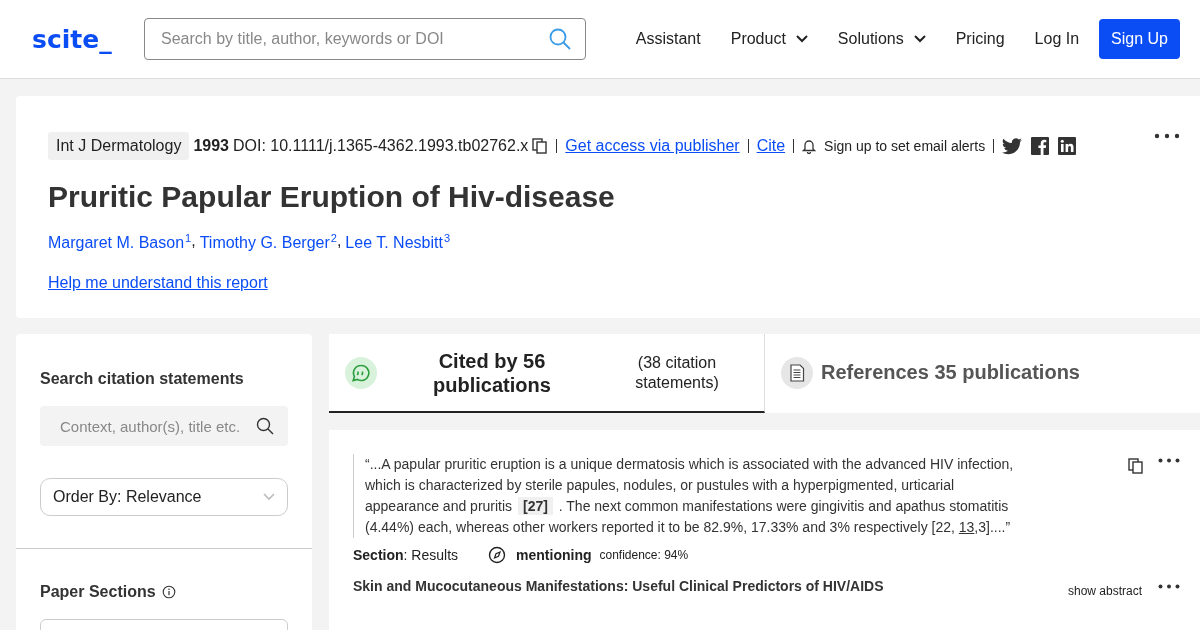  I want to click on show-abstract-link: show abstract, so click(1104, 586).